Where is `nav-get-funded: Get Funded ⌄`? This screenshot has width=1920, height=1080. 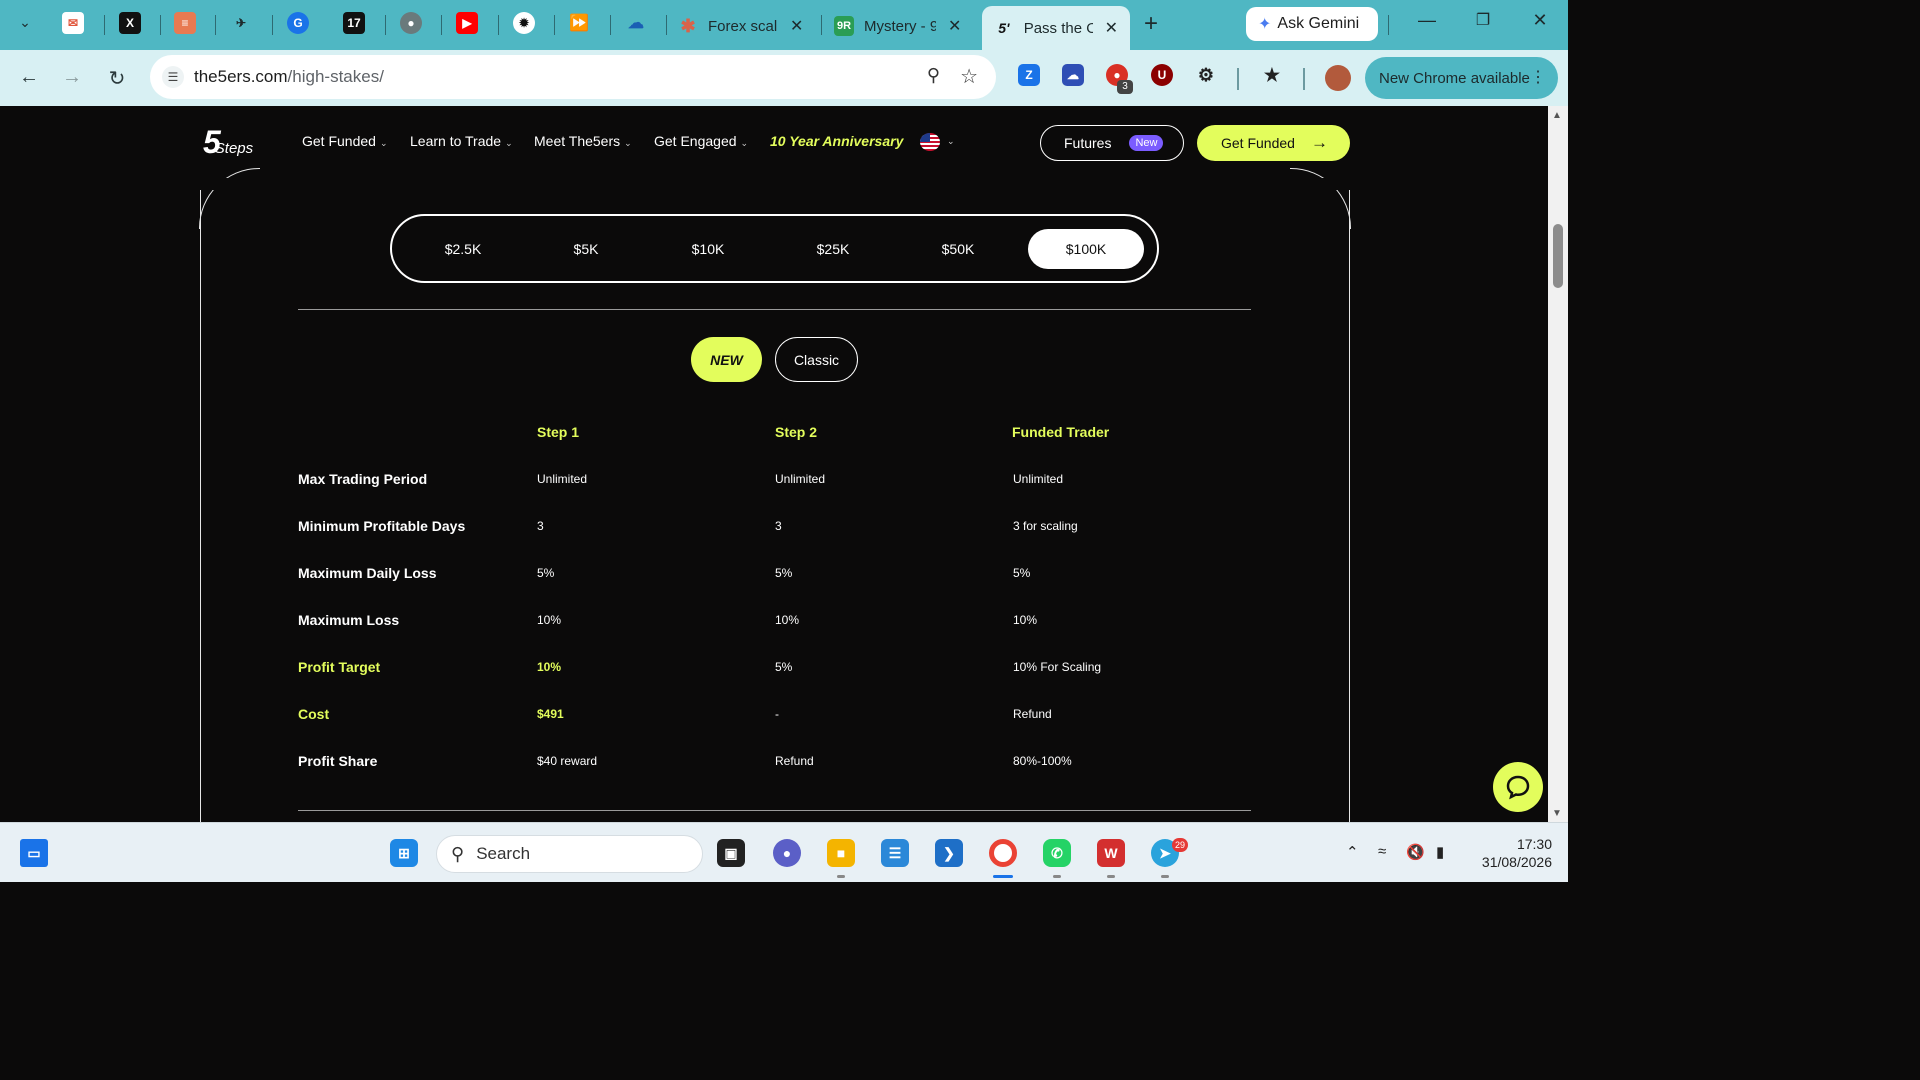 nav-get-funded: Get Funded ⌄ is located at coordinates (344, 141).